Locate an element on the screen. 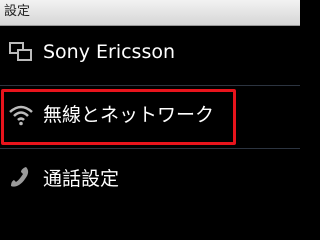  settings-item-label: Sony Ericsson is located at coordinates (109, 52).